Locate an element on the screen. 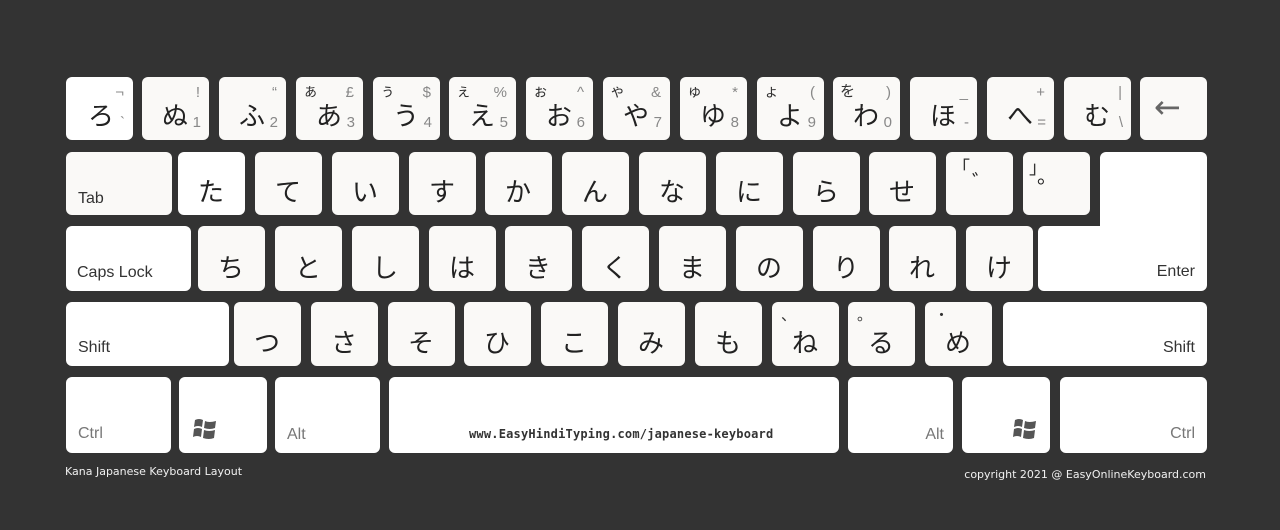 This screenshot has height=530, width=1280. key-kana: に is located at coordinates (749, 183).